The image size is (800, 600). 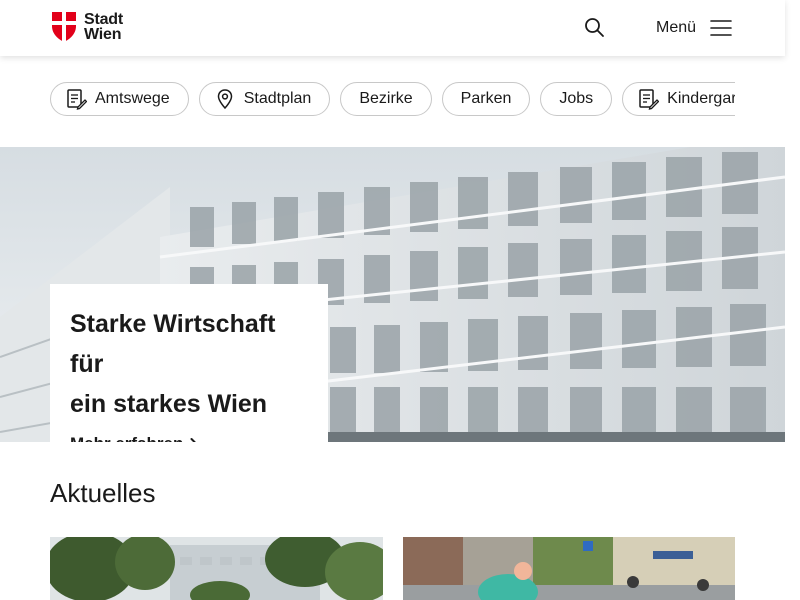 What do you see at coordinates (132, 98) in the screenshot?
I see `quick-link-label: Amtswege` at bounding box center [132, 98].